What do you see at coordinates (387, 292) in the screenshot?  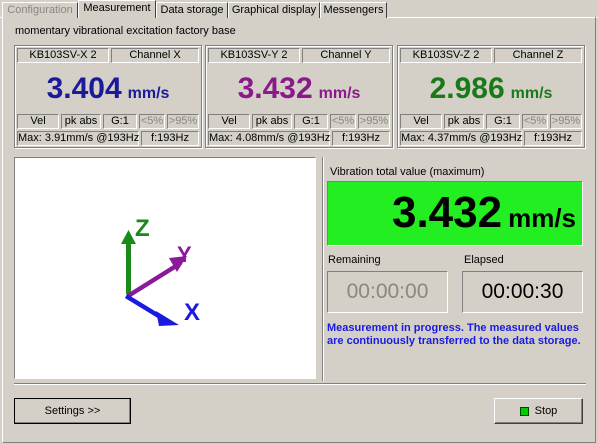 I see `remaining-time: 00:00:00` at bounding box center [387, 292].